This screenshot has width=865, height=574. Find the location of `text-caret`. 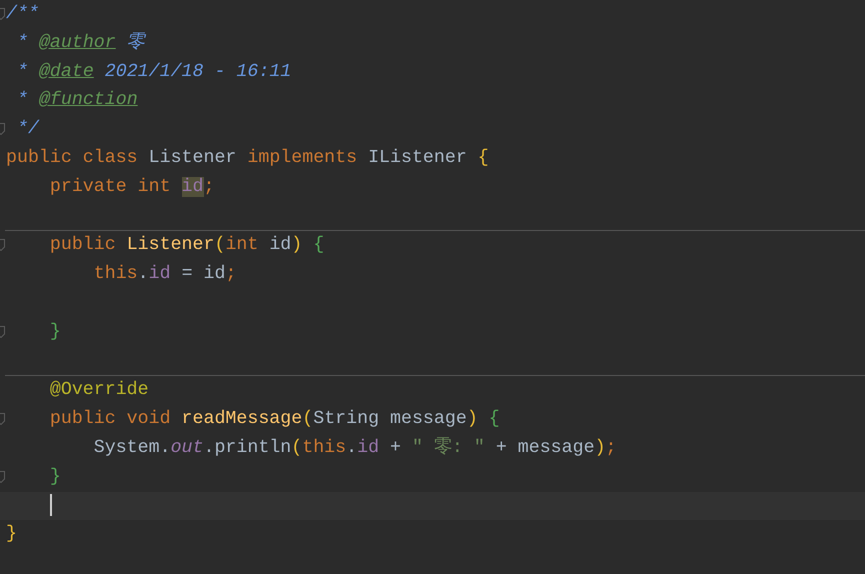

text-caret is located at coordinates (51, 505).